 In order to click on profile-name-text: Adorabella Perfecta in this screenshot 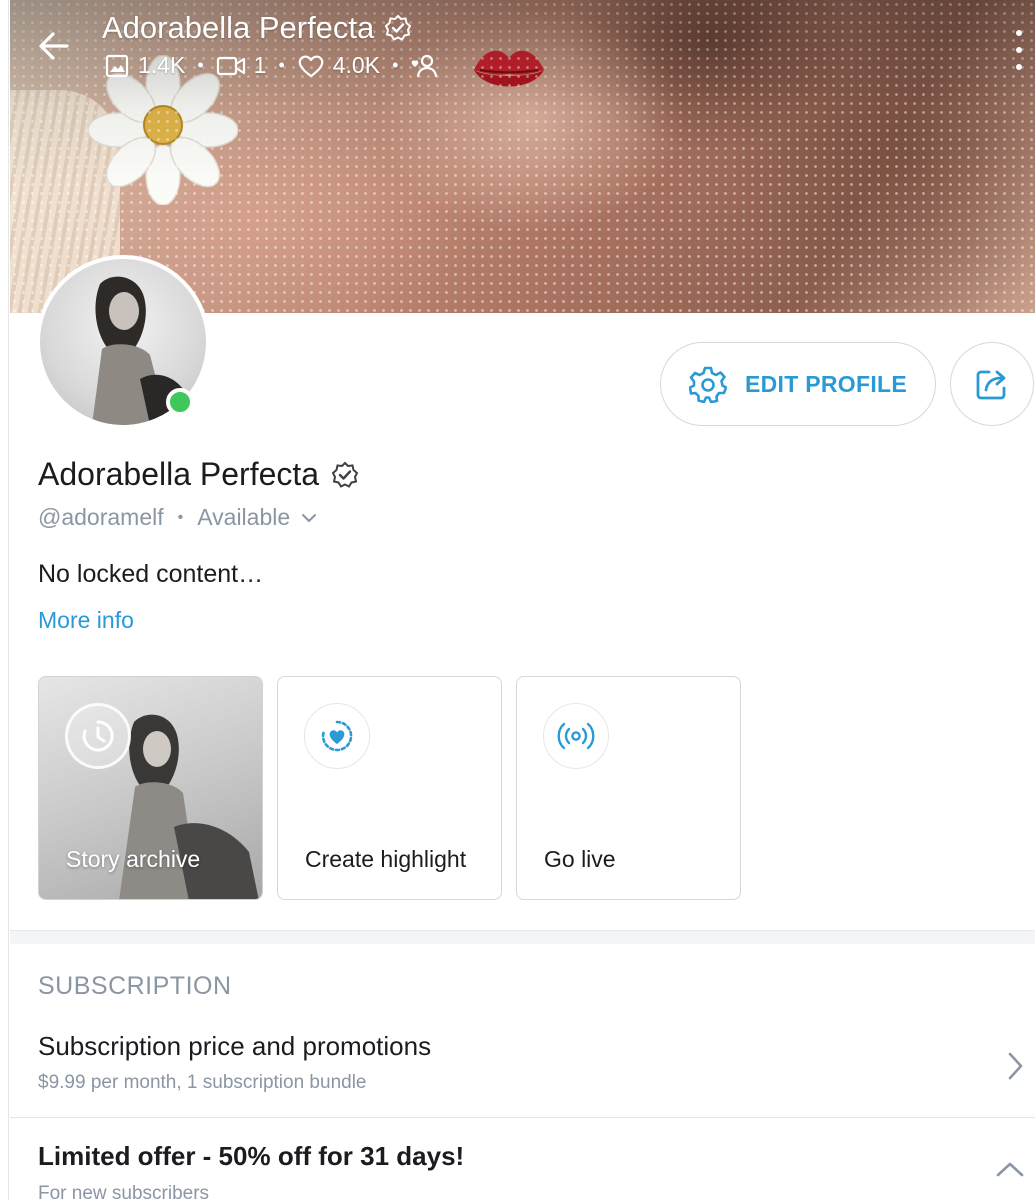, I will do `click(179, 474)`.